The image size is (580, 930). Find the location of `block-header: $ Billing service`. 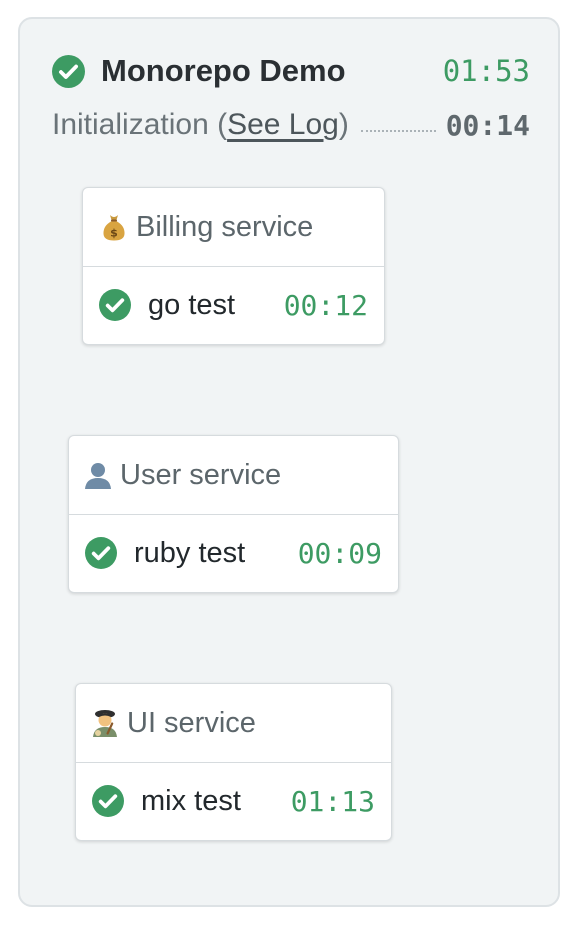

block-header: $ Billing service is located at coordinates (233, 227).